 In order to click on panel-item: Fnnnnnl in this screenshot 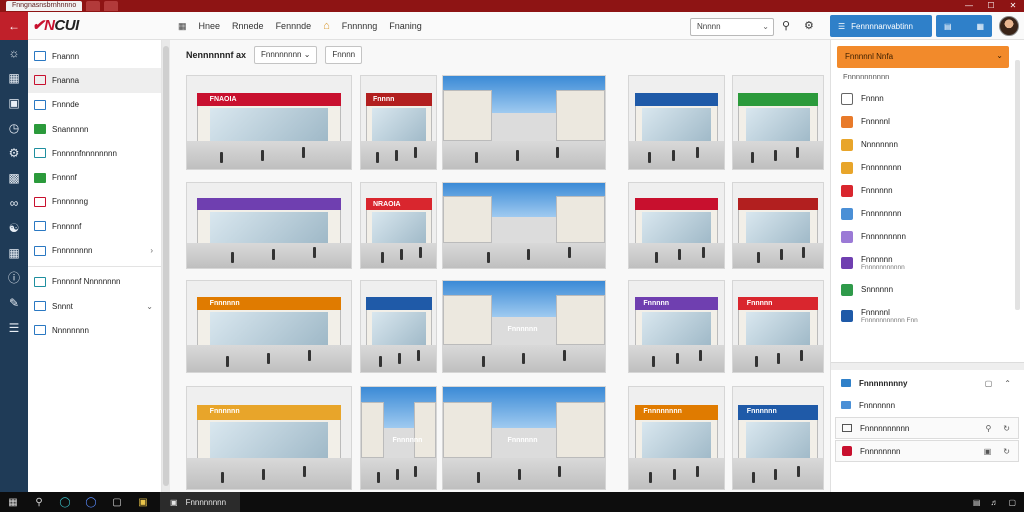, I will do `click(924, 121)`.